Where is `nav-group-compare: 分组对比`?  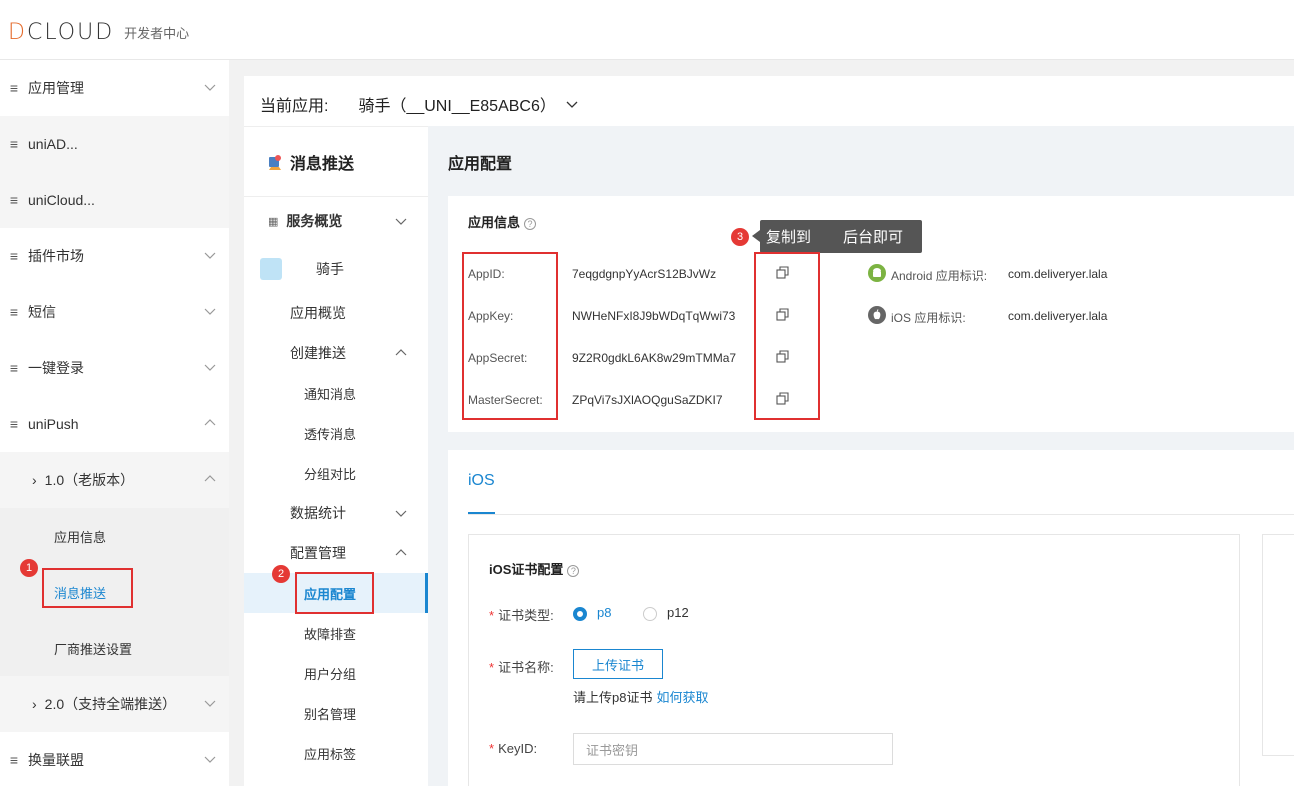 nav-group-compare: 分组对比 is located at coordinates (336, 473).